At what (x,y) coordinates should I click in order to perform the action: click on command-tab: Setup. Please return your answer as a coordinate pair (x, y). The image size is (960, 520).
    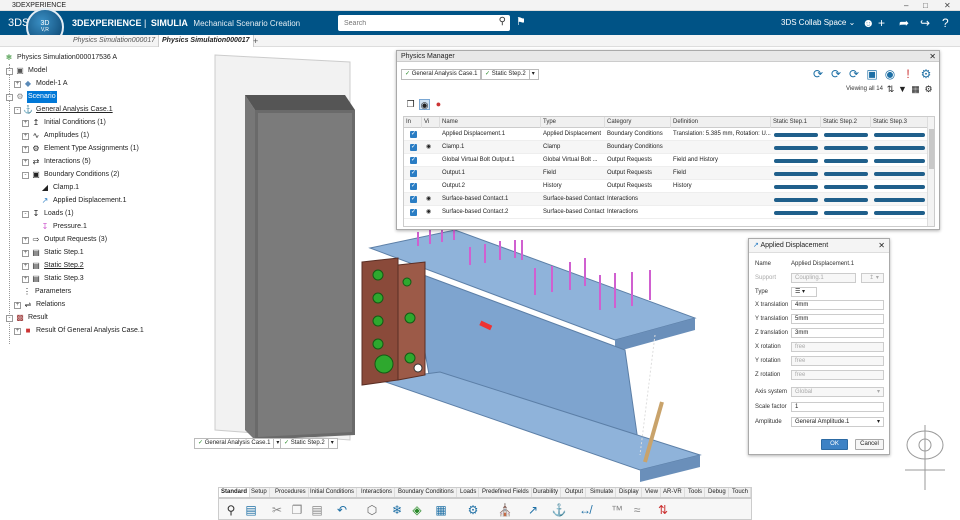
    Looking at the image, I should click on (259, 492).